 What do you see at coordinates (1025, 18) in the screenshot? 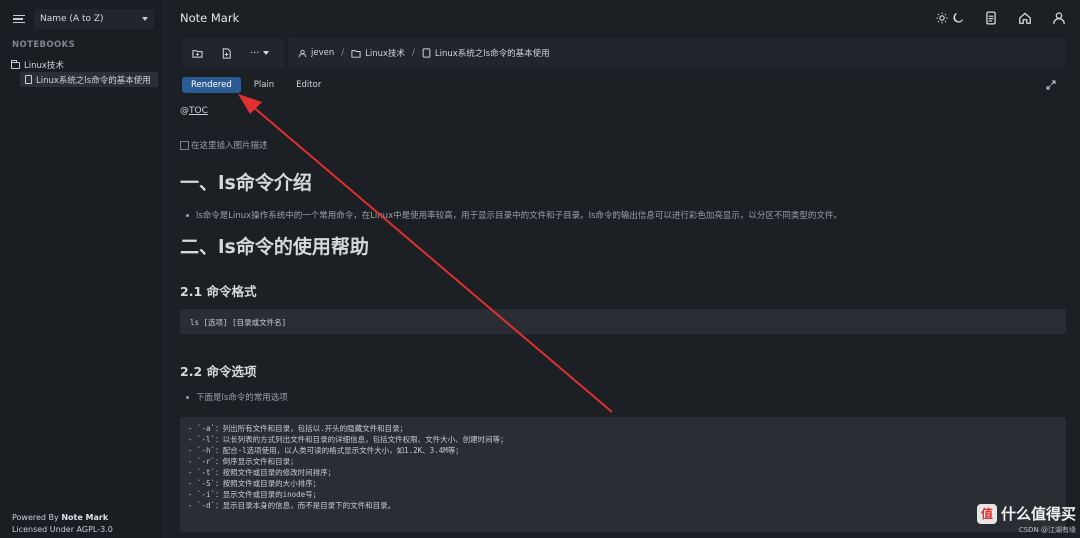
I see `home-icon` at bounding box center [1025, 18].